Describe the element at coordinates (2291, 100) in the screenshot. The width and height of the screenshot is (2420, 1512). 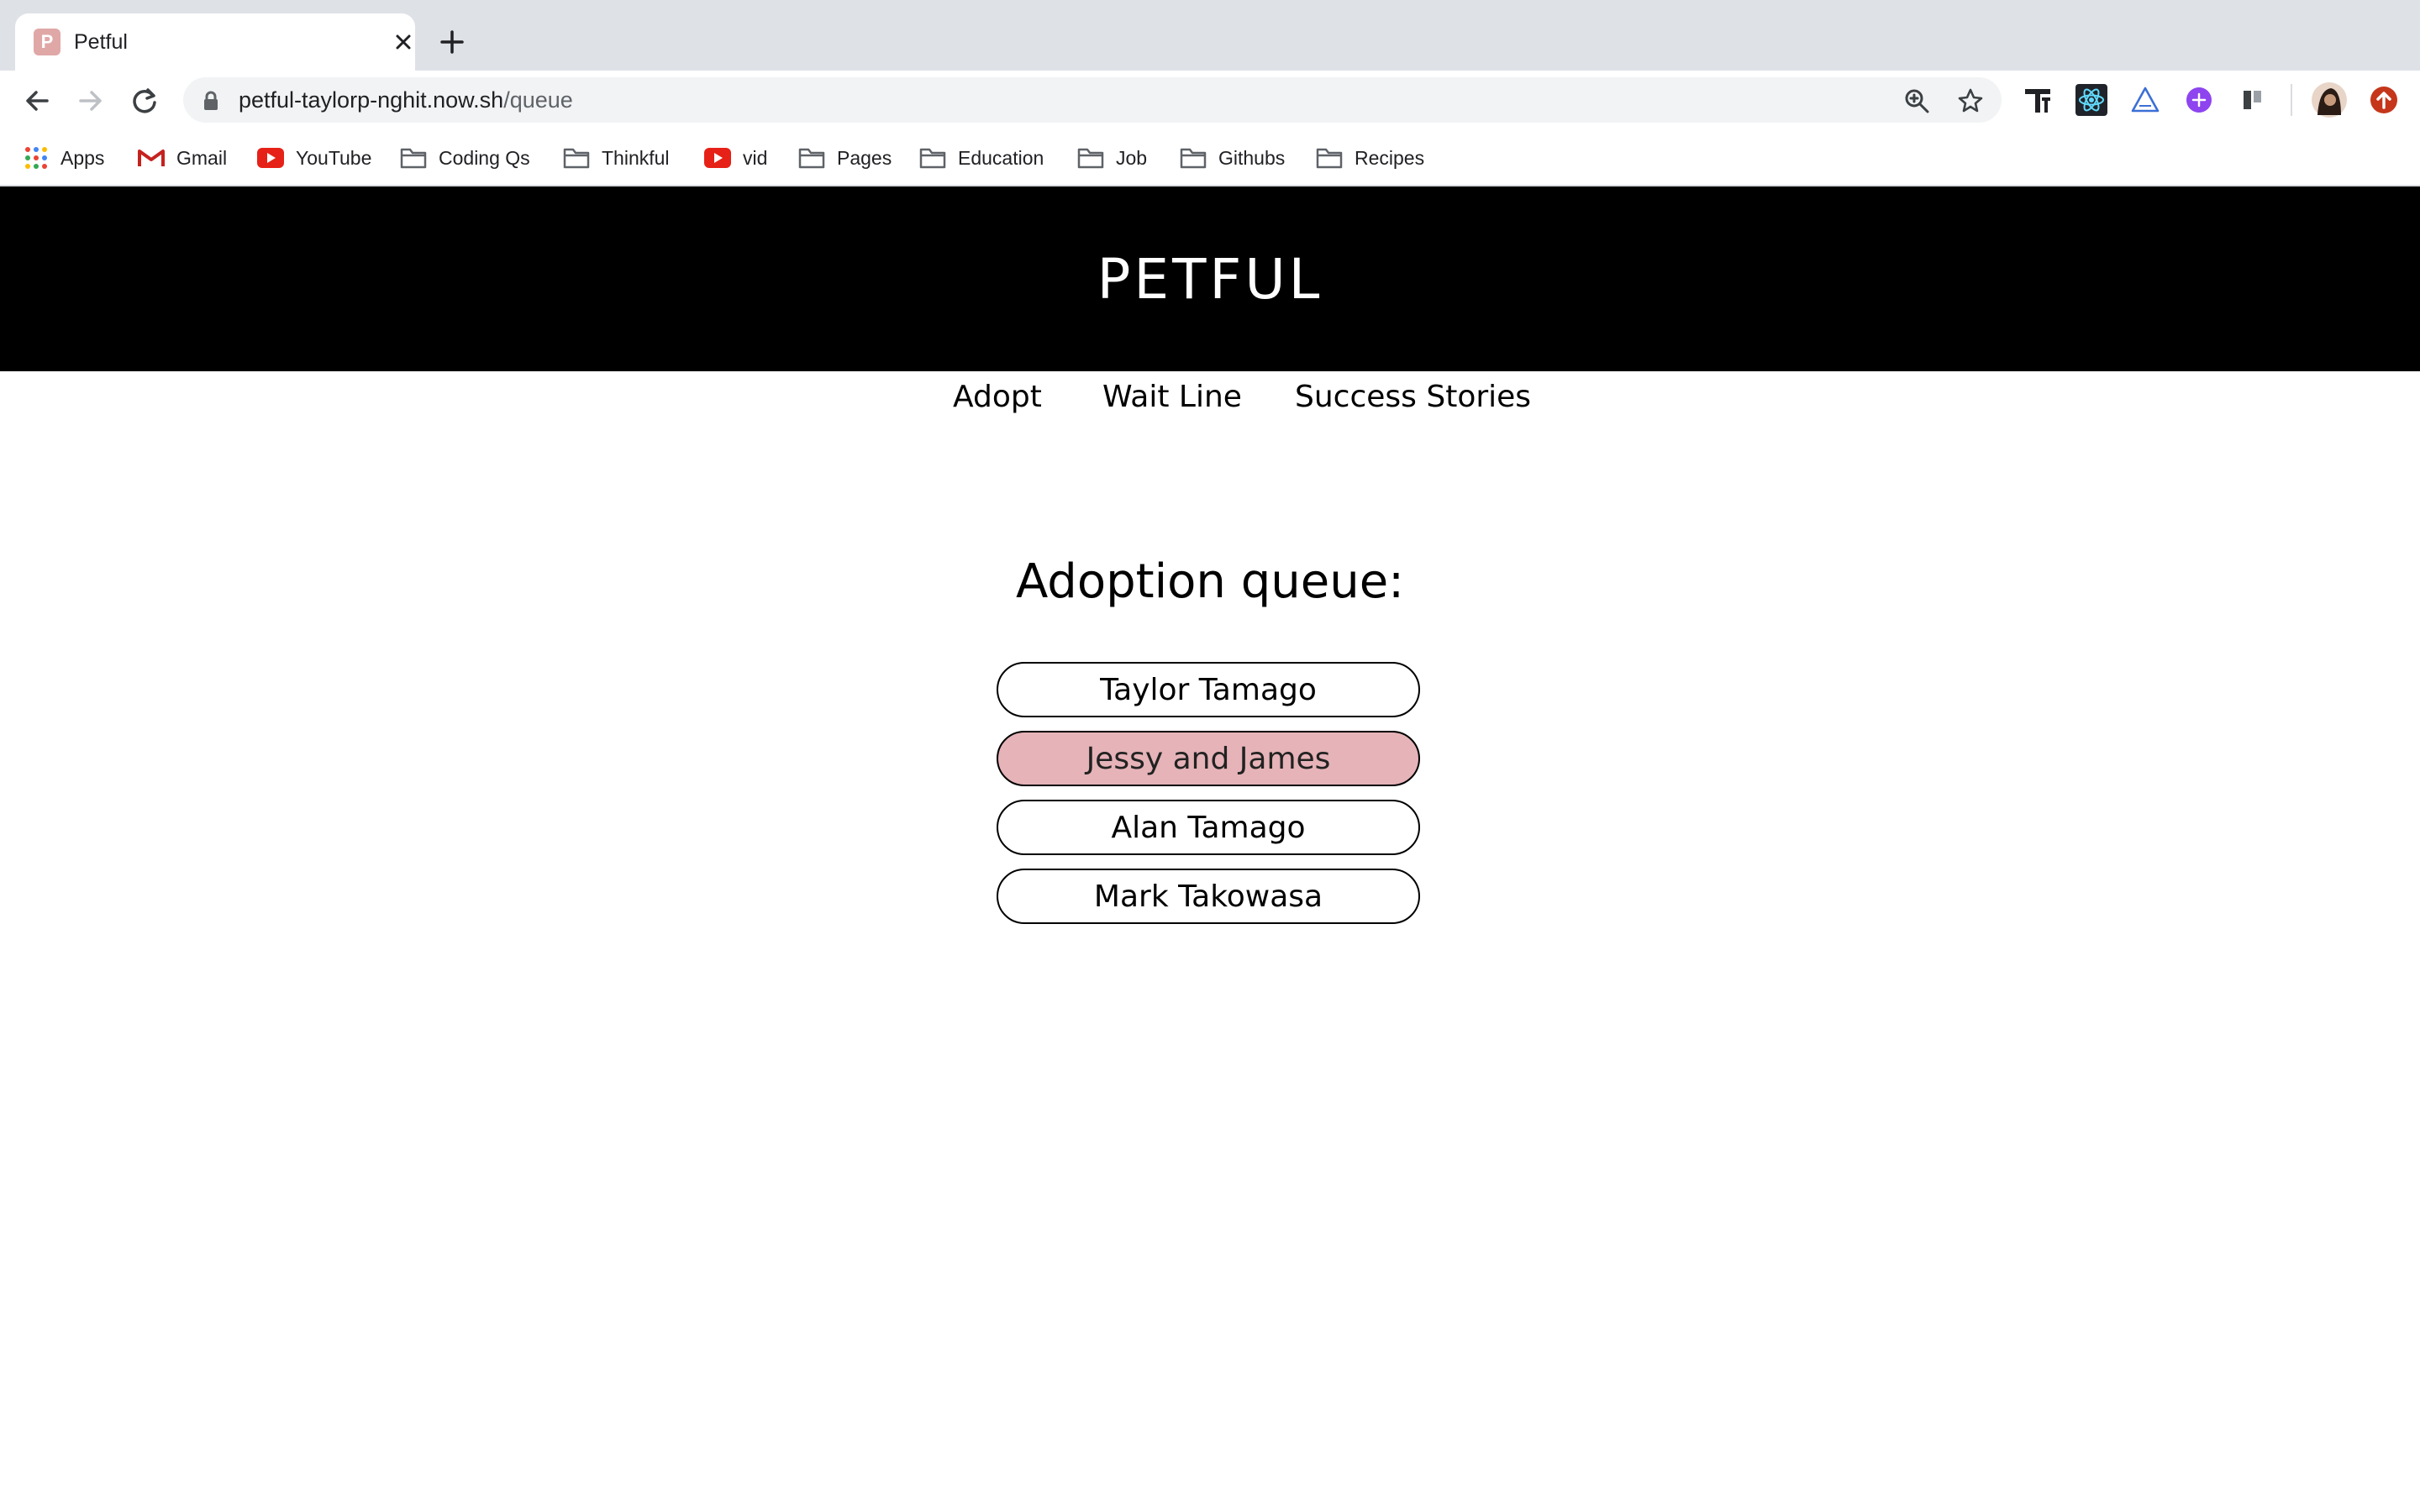
I see `toolbar-divider` at that location.